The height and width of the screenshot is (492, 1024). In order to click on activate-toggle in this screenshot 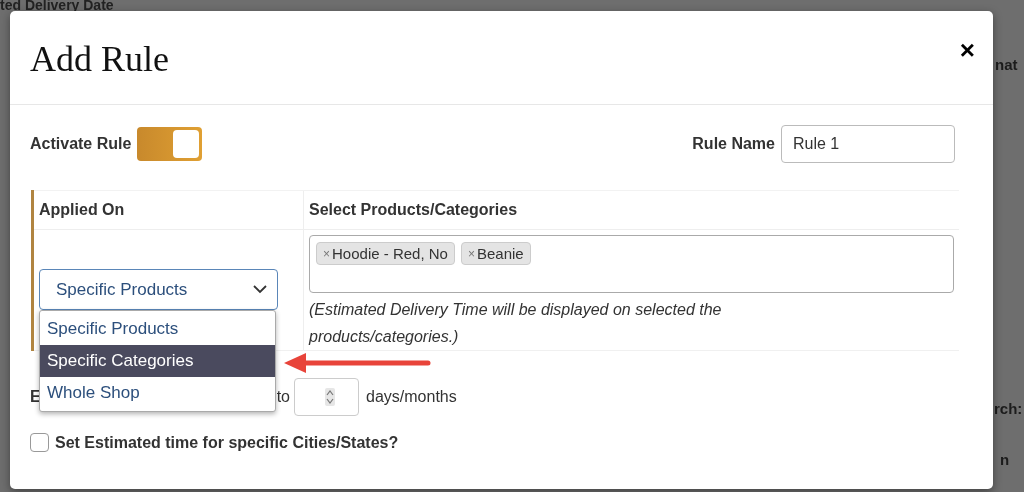, I will do `click(170, 144)`.